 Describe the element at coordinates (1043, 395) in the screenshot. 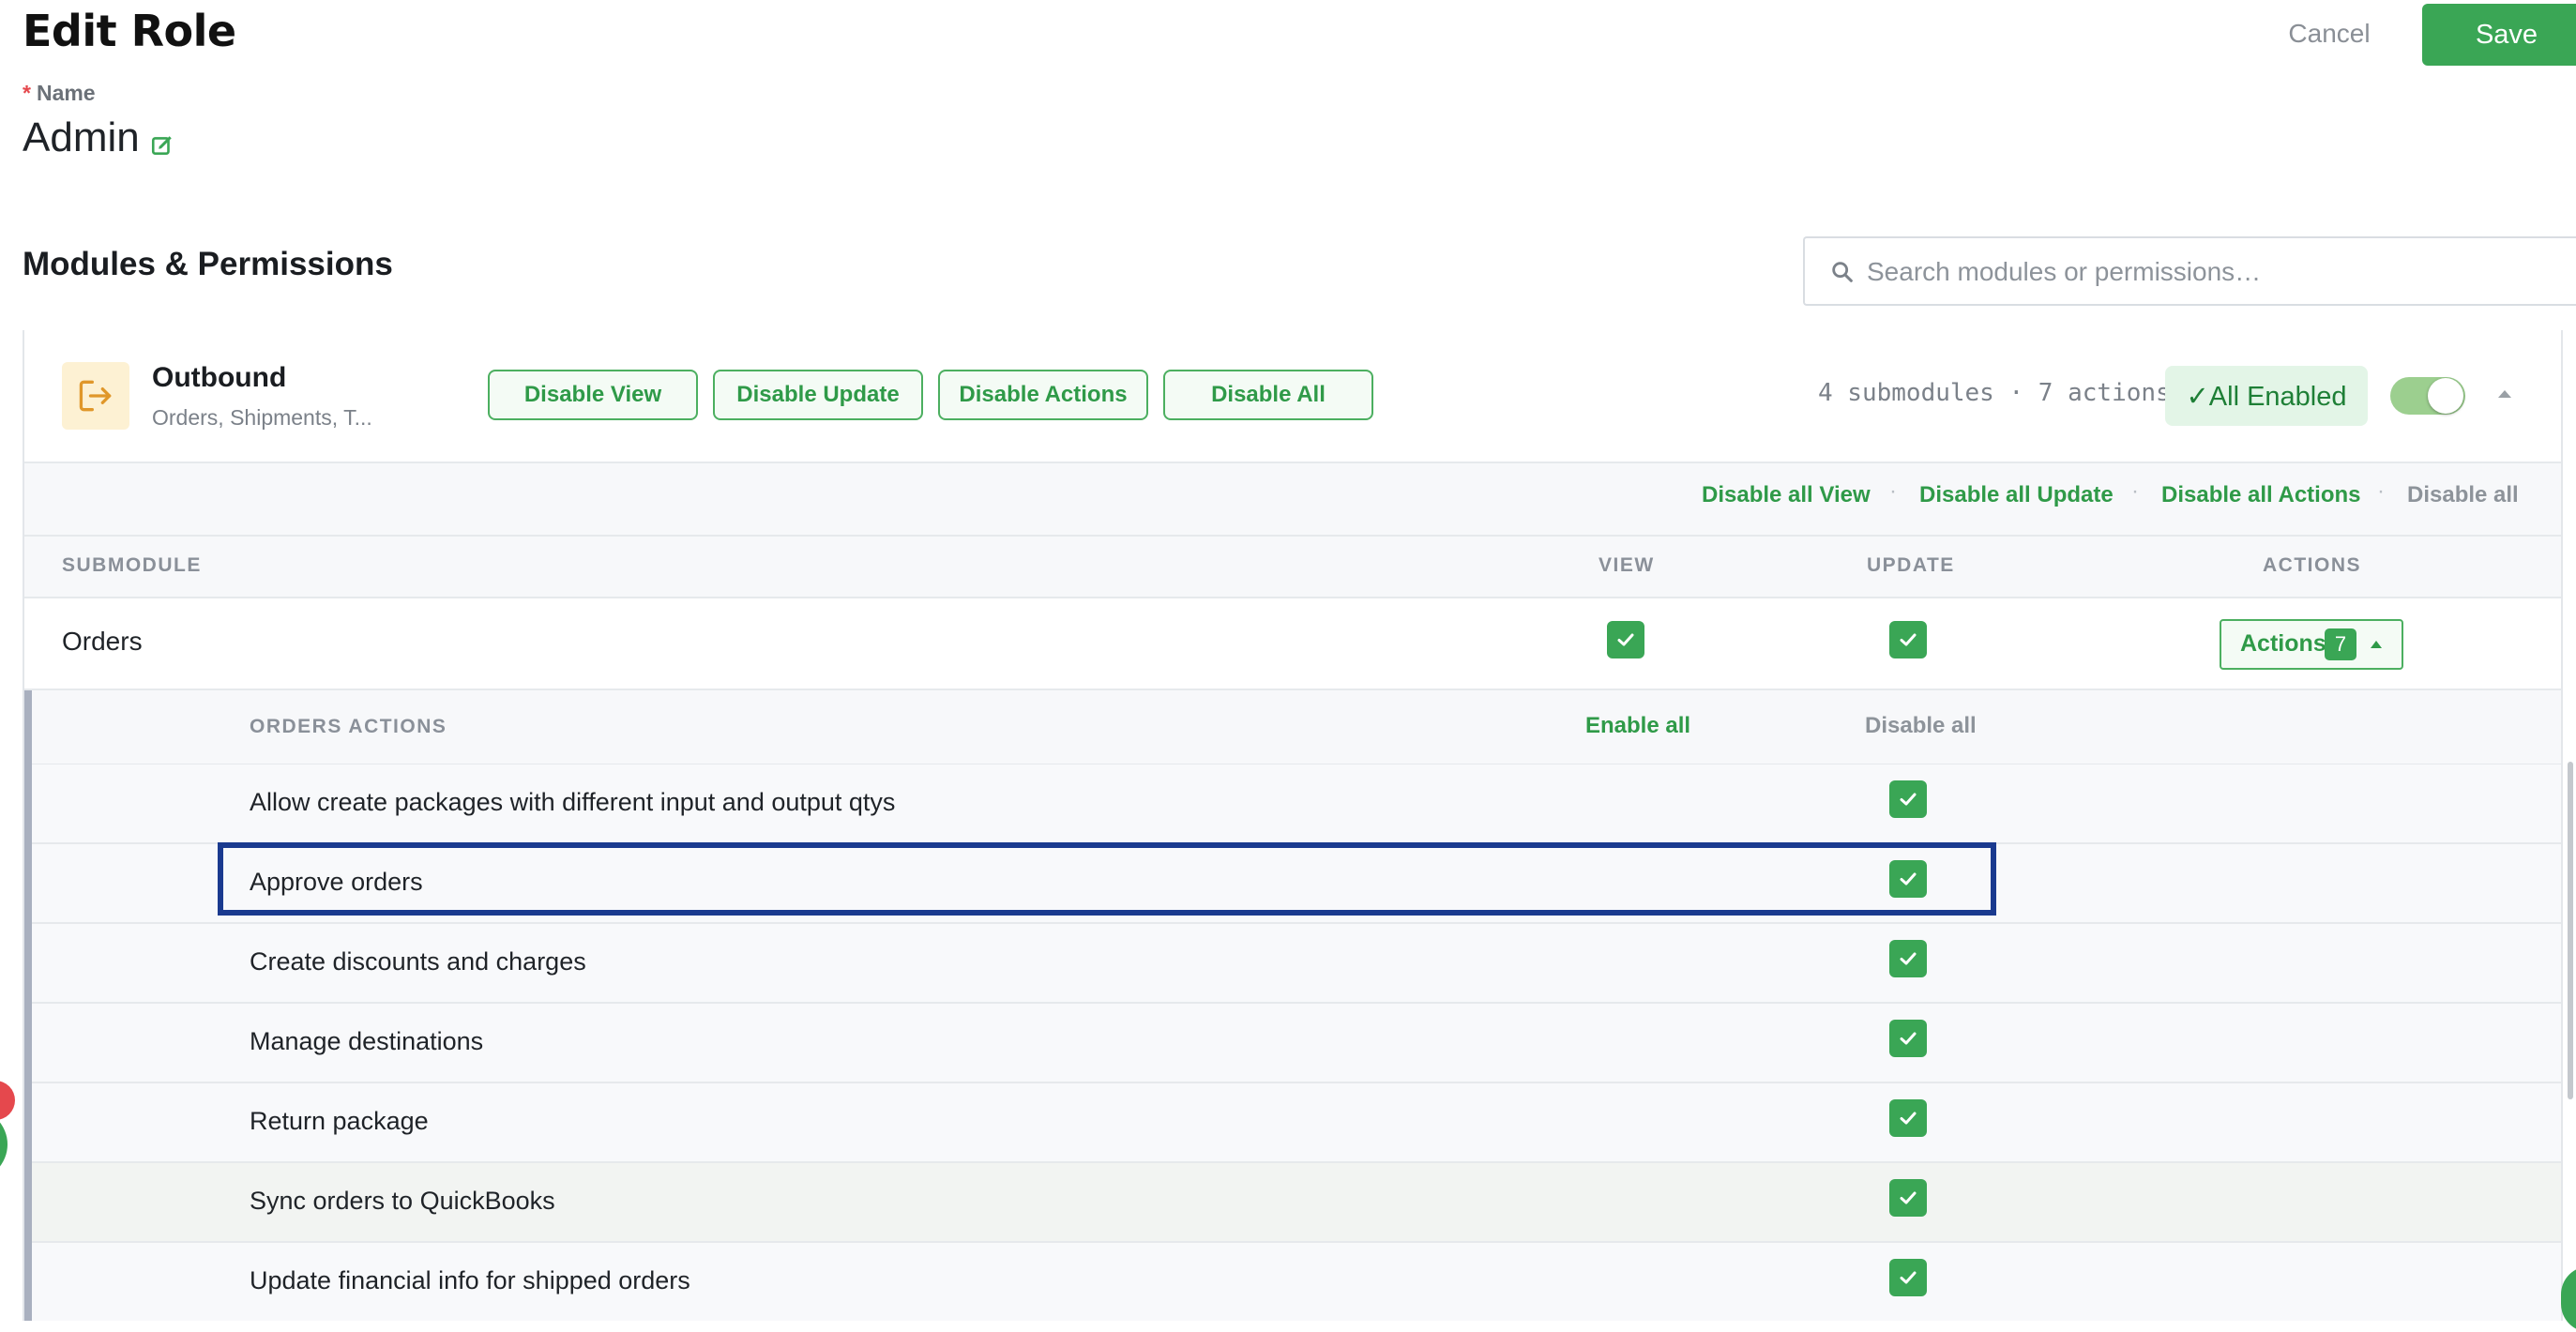

I see `disable-actions-button: Disable Actions` at that location.